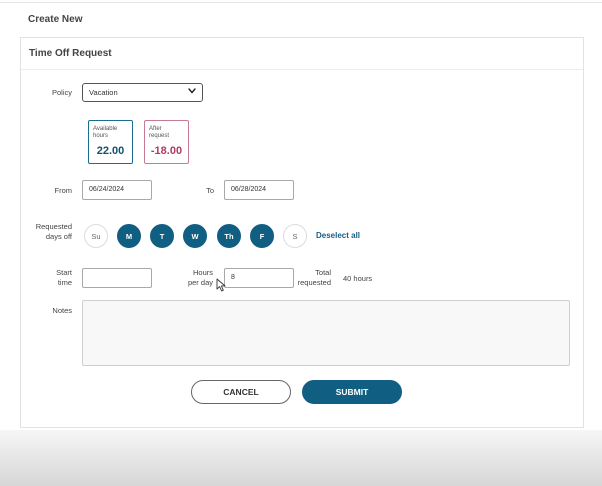  What do you see at coordinates (142, 92) in the screenshot?
I see `policy-select: Vacation` at bounding box center [142, 92].